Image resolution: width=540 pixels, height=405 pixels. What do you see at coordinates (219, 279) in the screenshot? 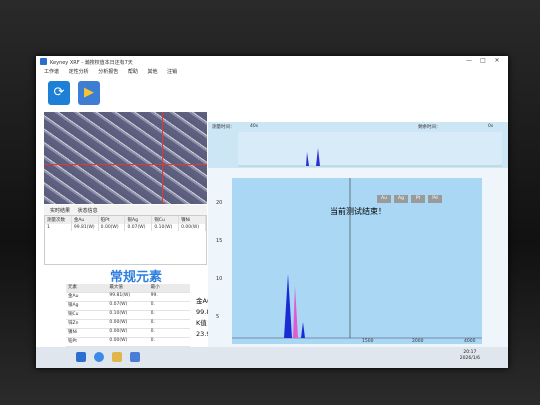
I see `y-tick: 10` at bounding box center [219, 279].